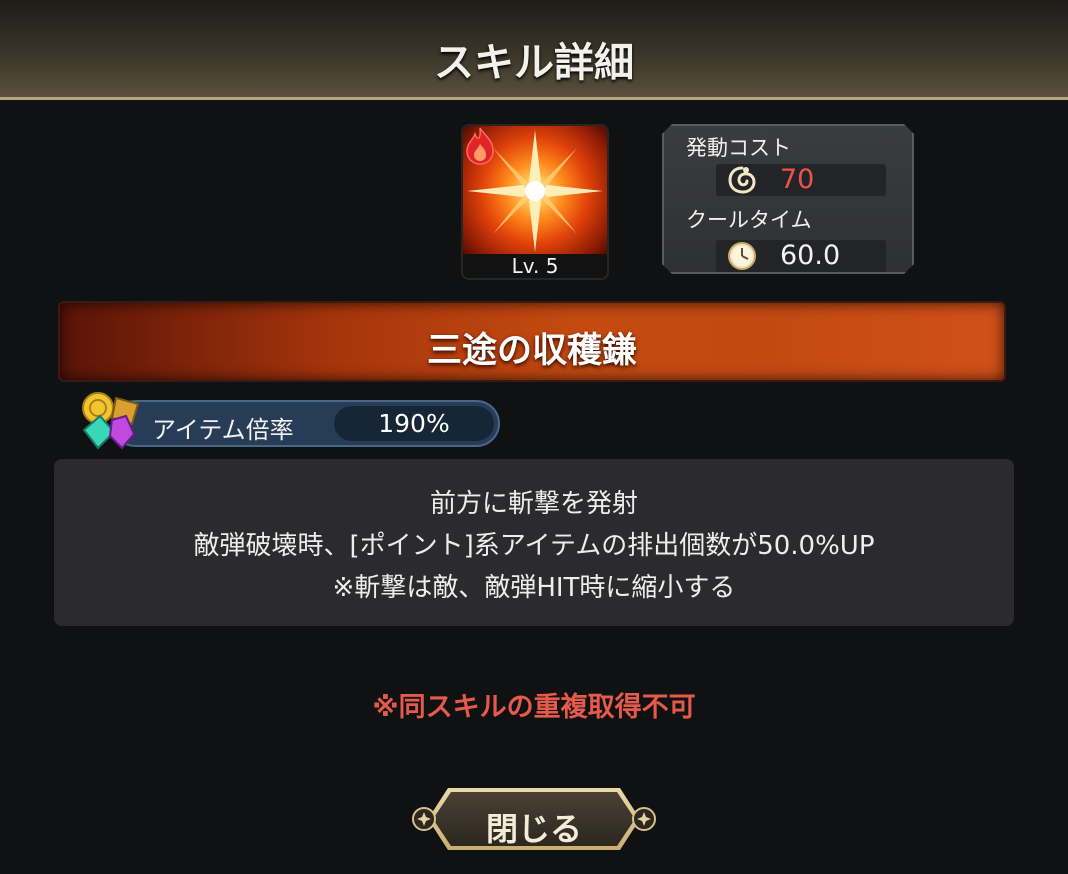  What do you see at coordinates (749, 220) in the screenshot?
I see `cooltime-label: クールタイム` at bounding box center [749, 220].